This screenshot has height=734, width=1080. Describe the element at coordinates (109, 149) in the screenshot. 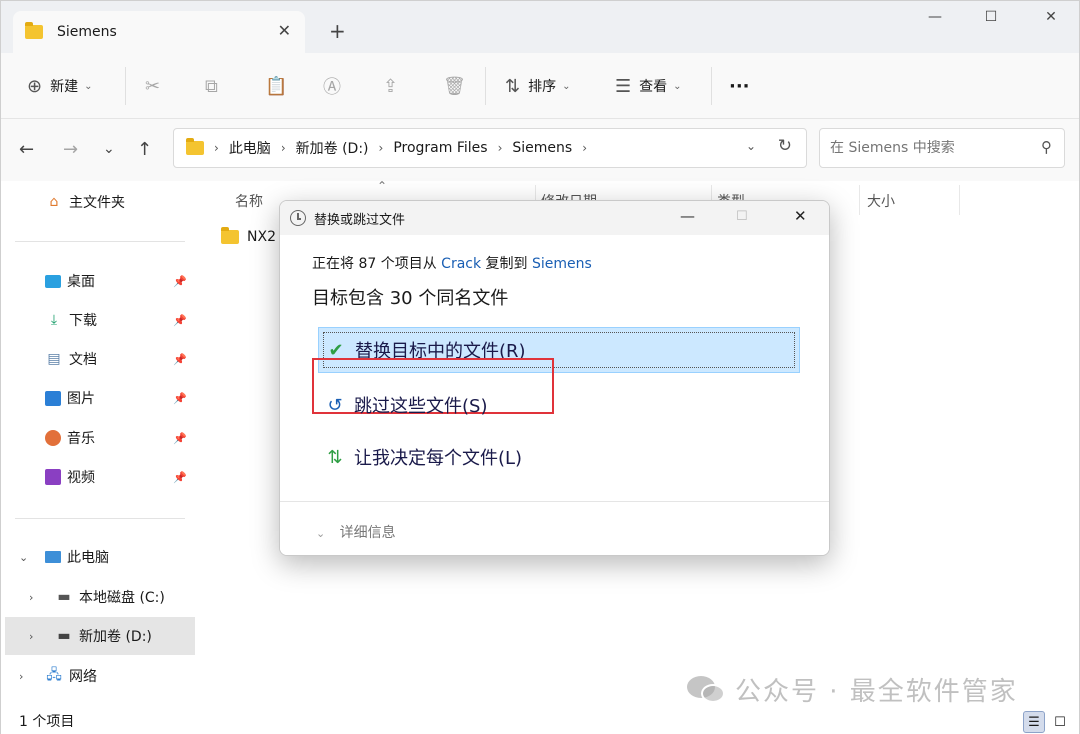

I see `recent-locations-chevron-icon: ⌄` at that location.